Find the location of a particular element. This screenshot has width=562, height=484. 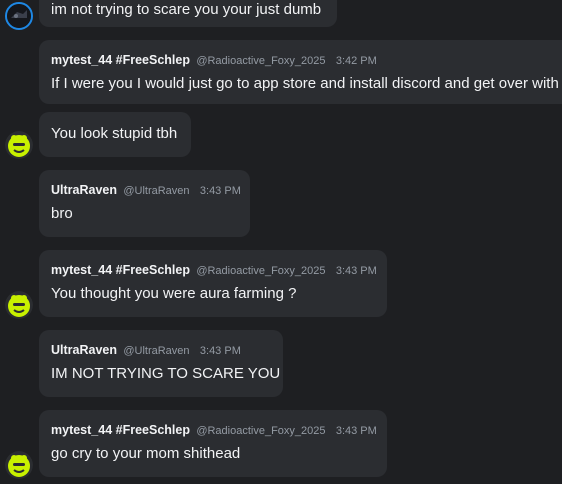

dark-avatar-icon is located at coordinates (19, 16).